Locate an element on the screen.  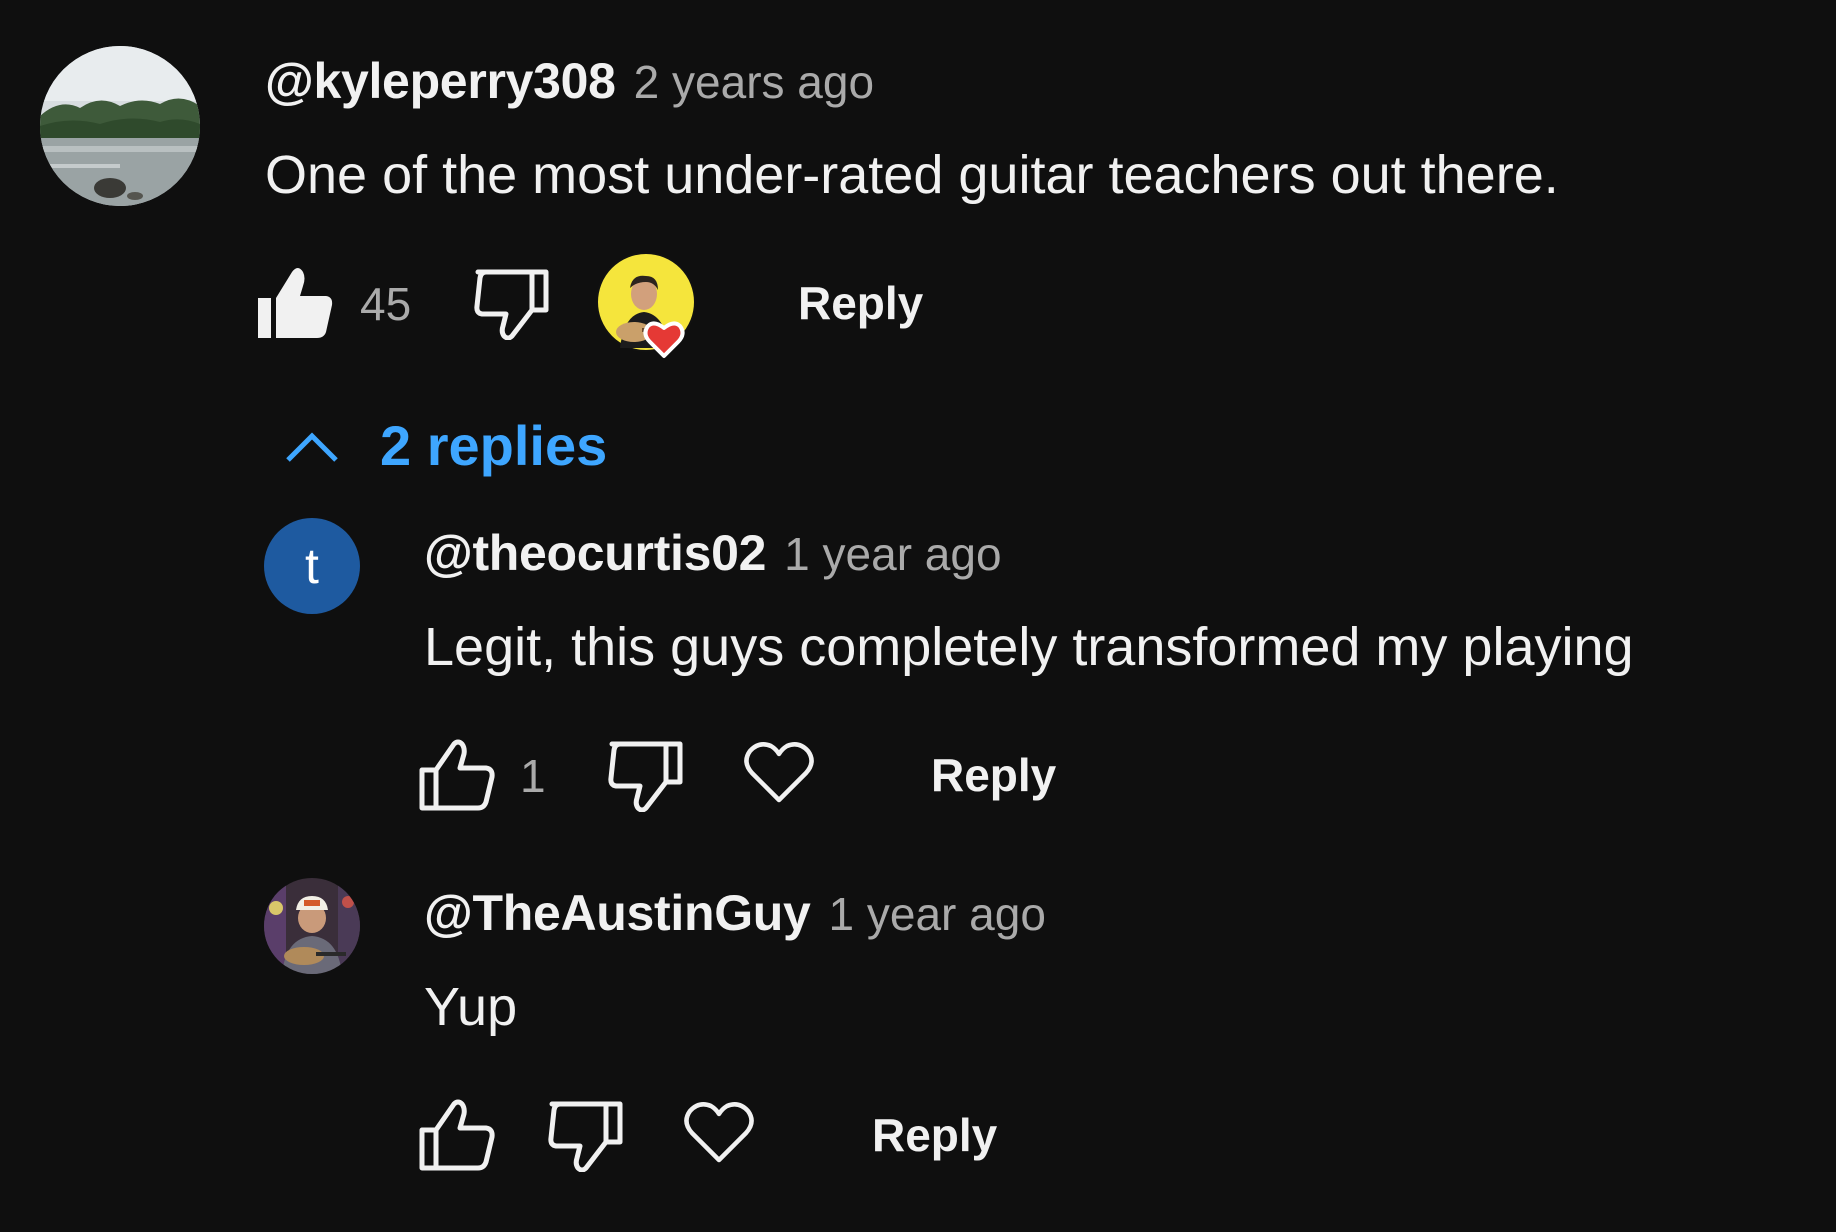
reply-avatar: t is located at coordinates (312, 566).